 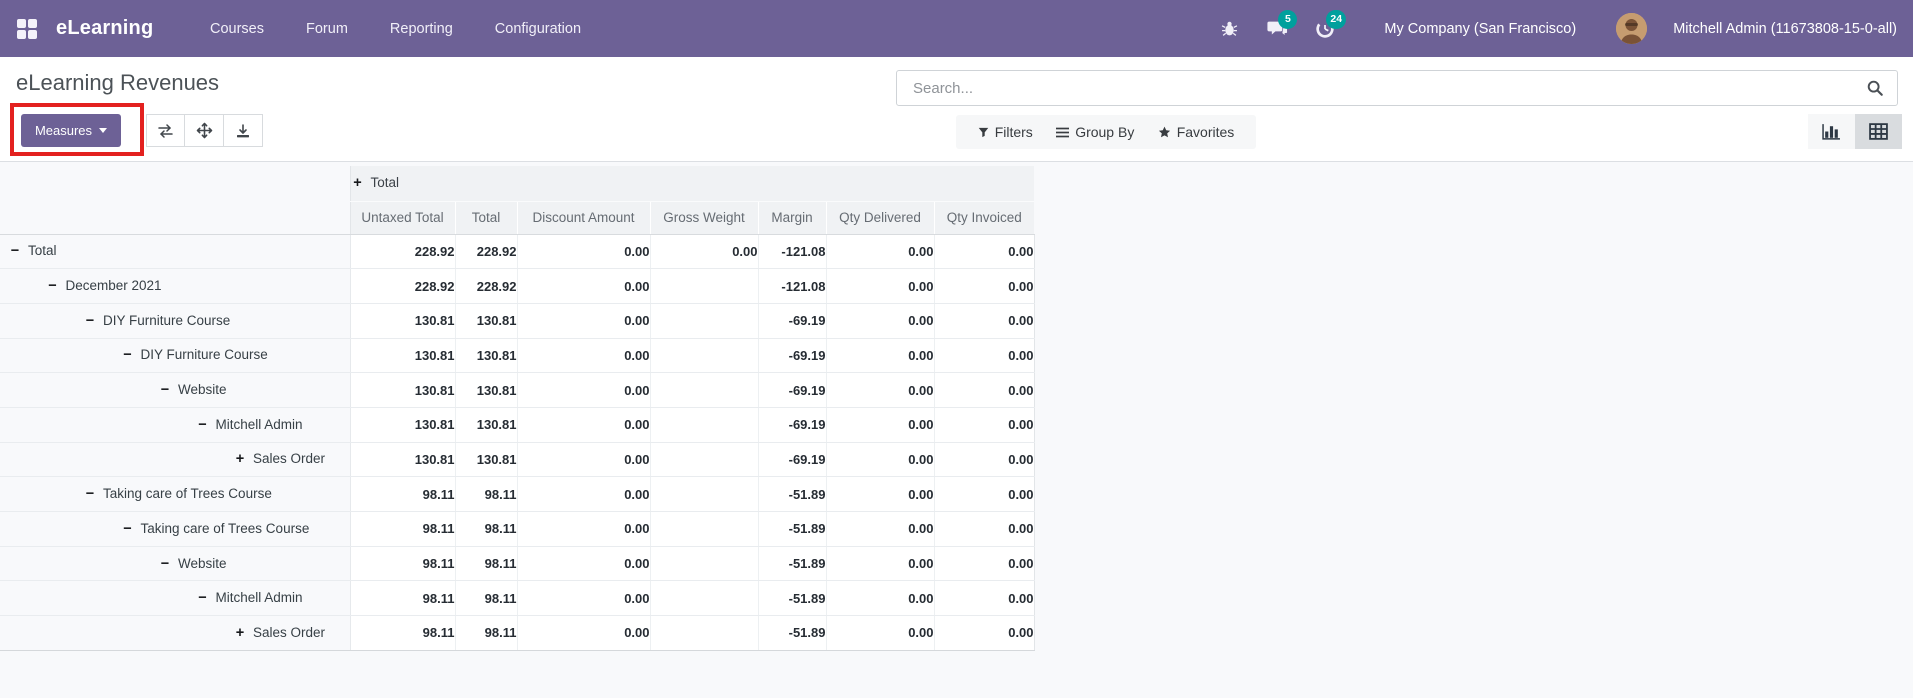 What do you see at coordinates (402, 529) in the screenshot?
I see `pivot-cell: 98.11` at bounding box center [402, 529].